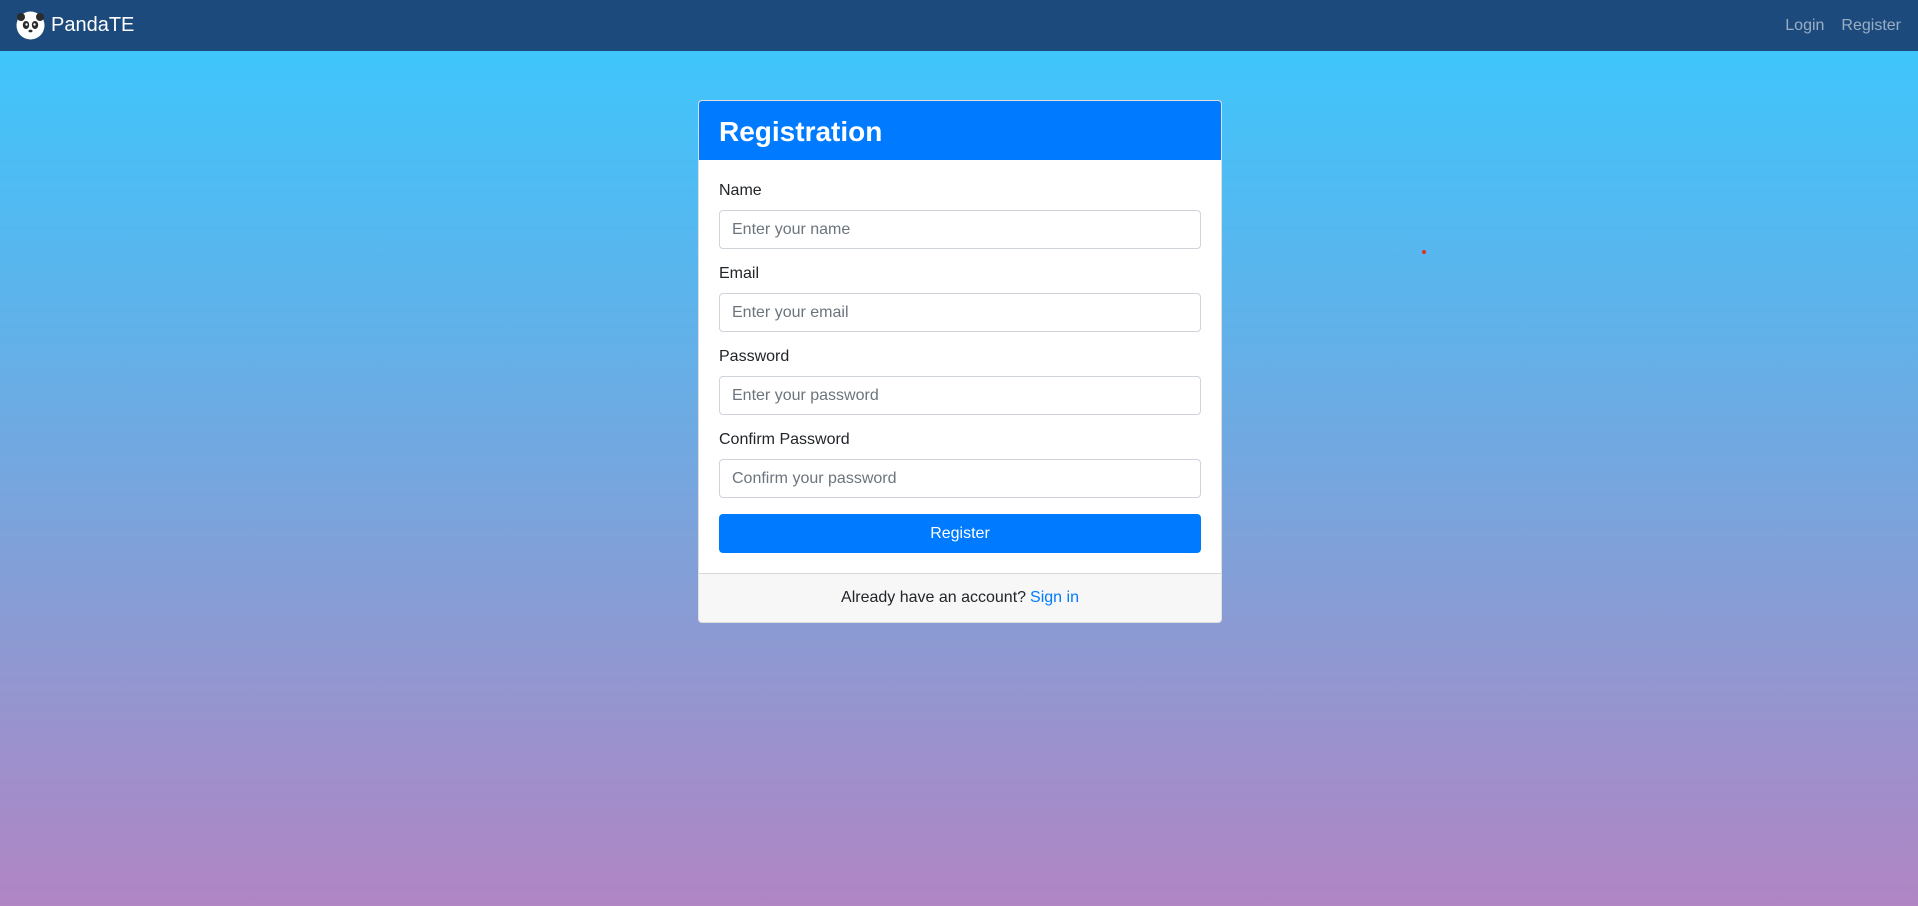 The width and height of the screenshot is (1918, 906). What do you see at coordinates (960, 130) in the screenshot?
I see `card-header: Registration` at bounding box center [960, 130].